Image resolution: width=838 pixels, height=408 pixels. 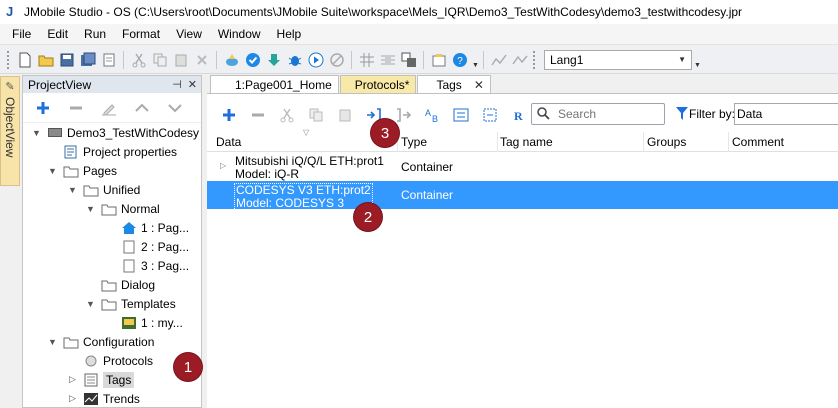 I want to click on export-tags-icon, so click(x=403, y=115).